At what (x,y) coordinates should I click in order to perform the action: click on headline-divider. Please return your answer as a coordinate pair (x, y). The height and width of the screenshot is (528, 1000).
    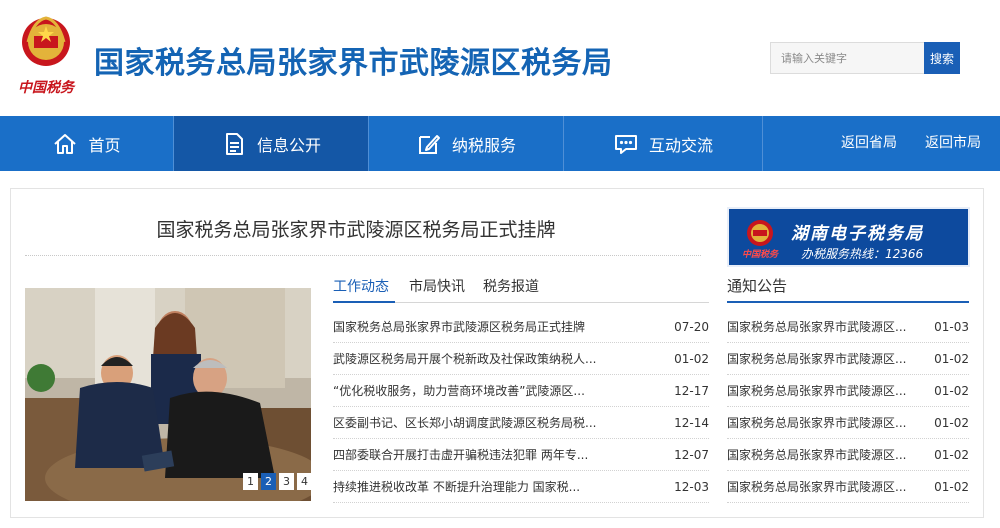
    Looking at the image, I should click on (363, 255).